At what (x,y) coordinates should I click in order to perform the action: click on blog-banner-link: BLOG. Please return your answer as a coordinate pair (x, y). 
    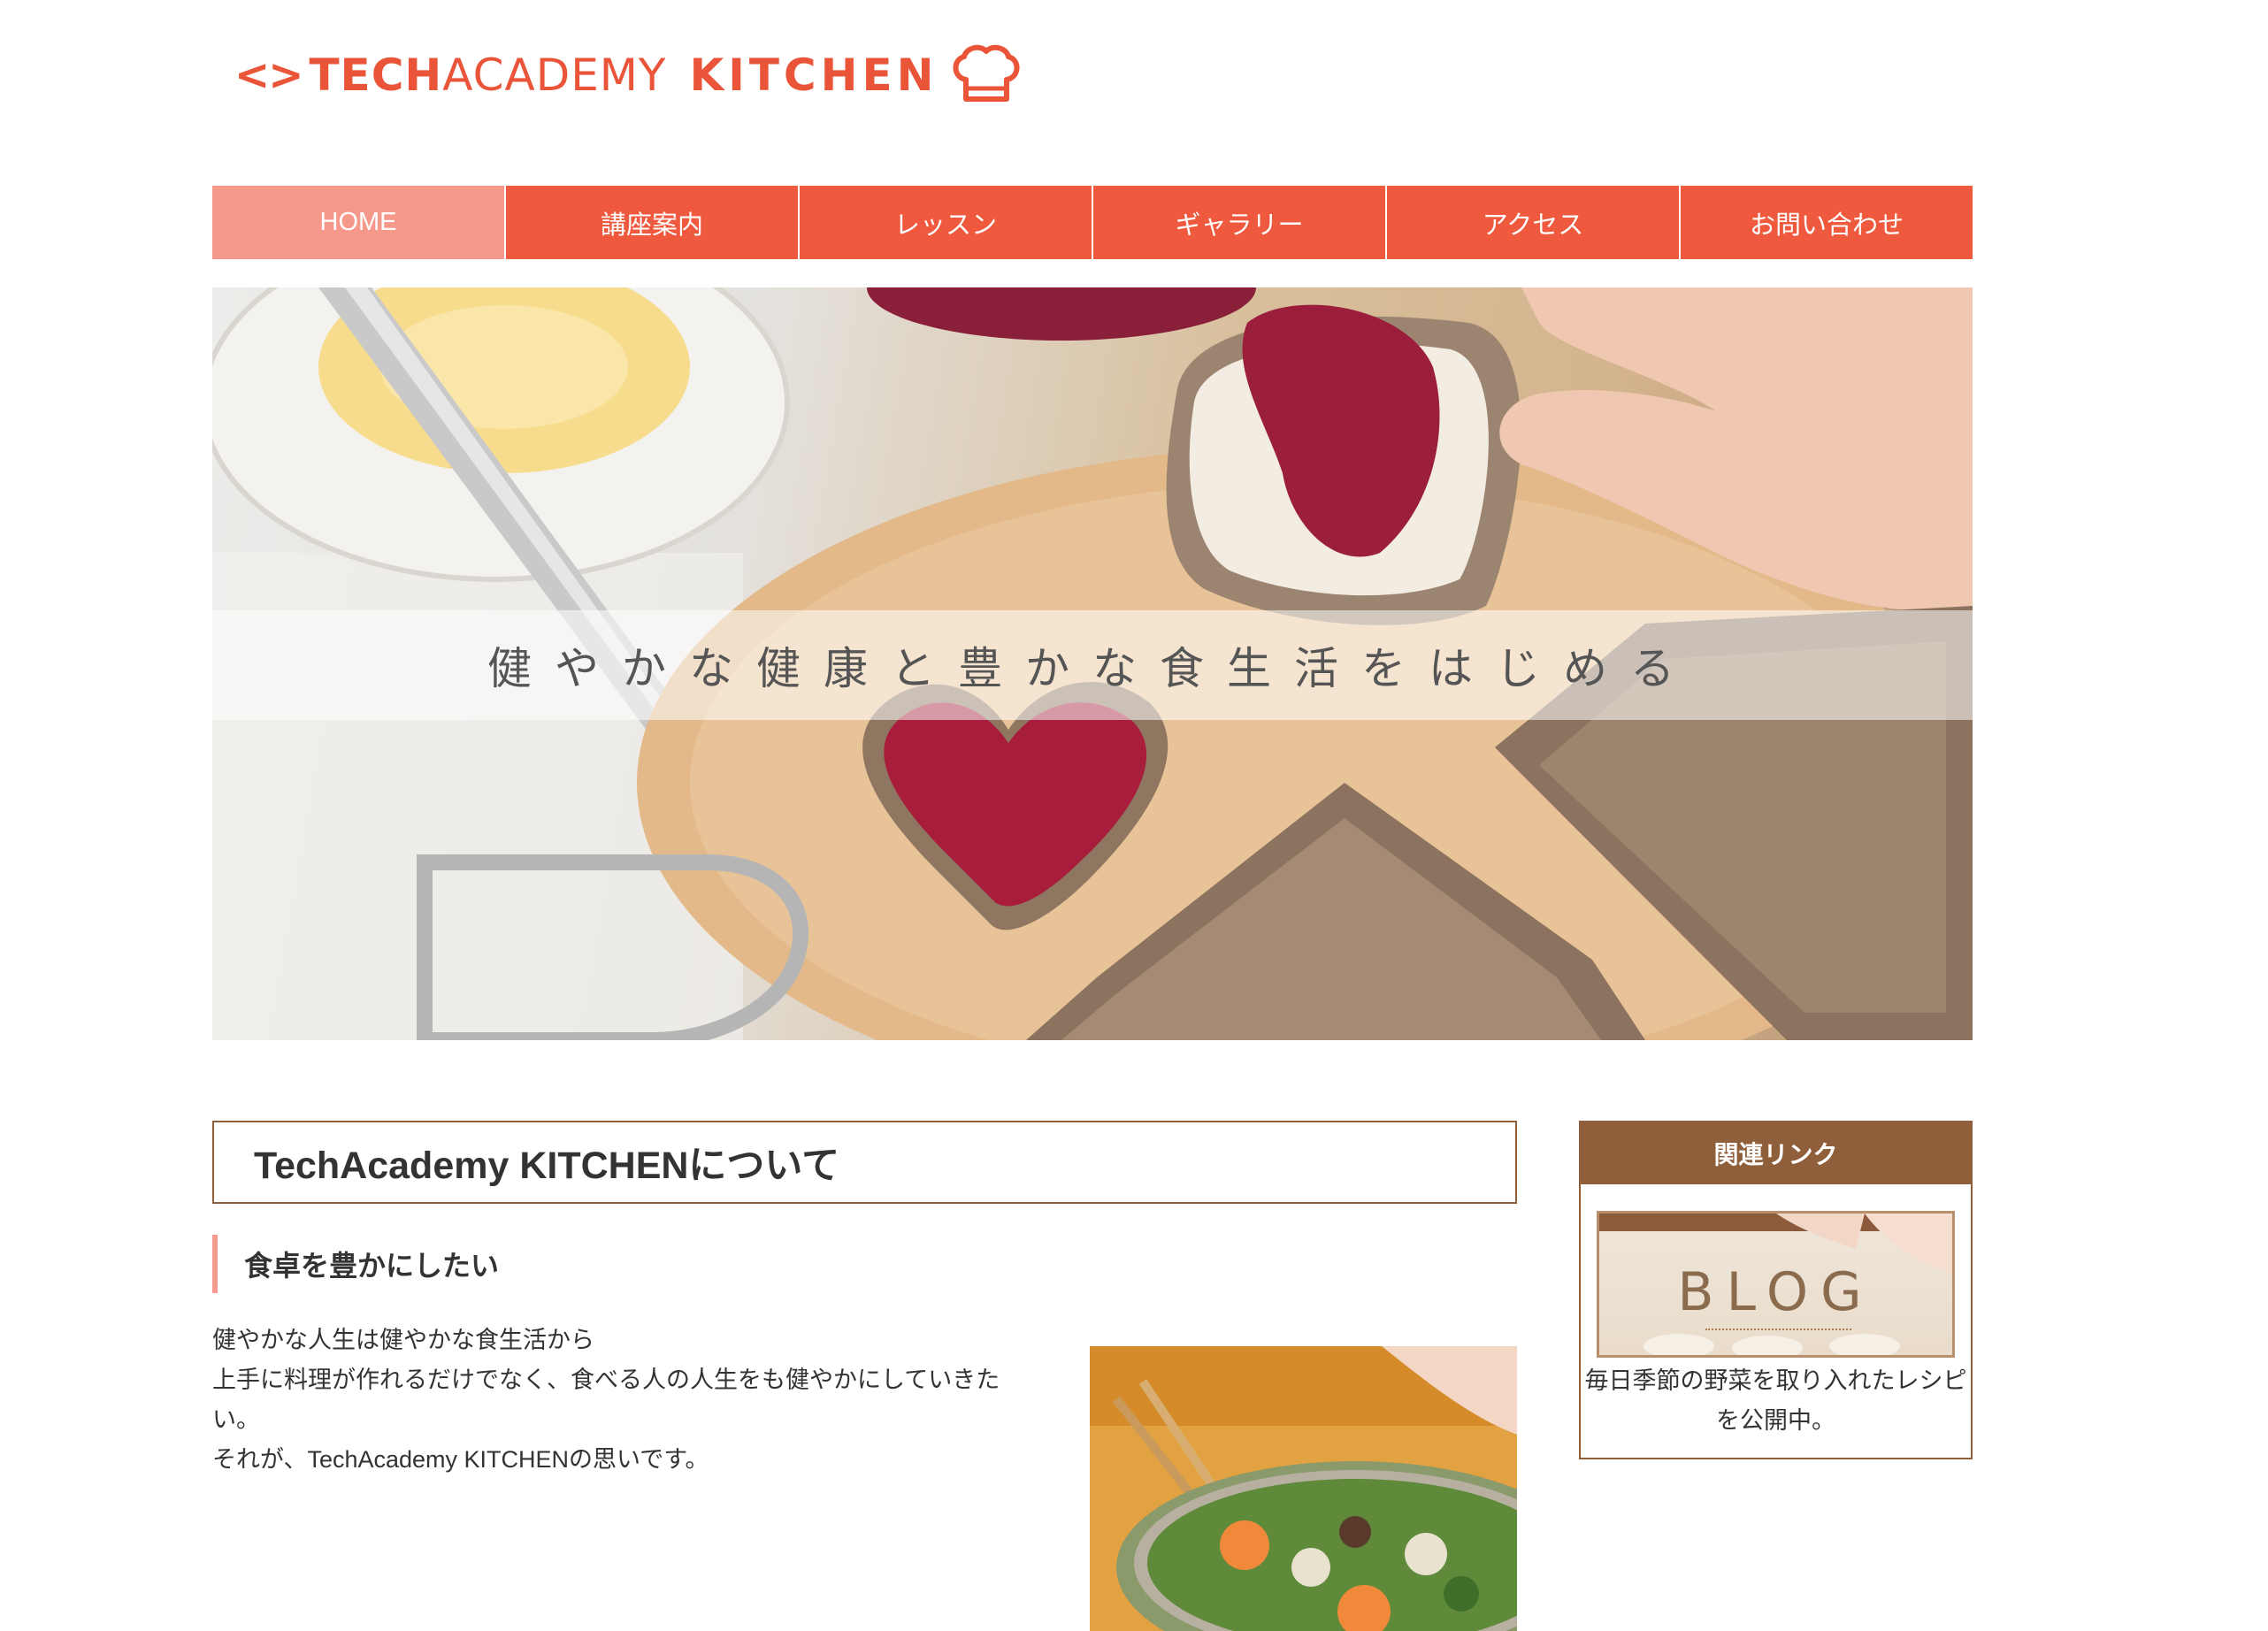
    Looking at the image, I should click on (1776, 1285).